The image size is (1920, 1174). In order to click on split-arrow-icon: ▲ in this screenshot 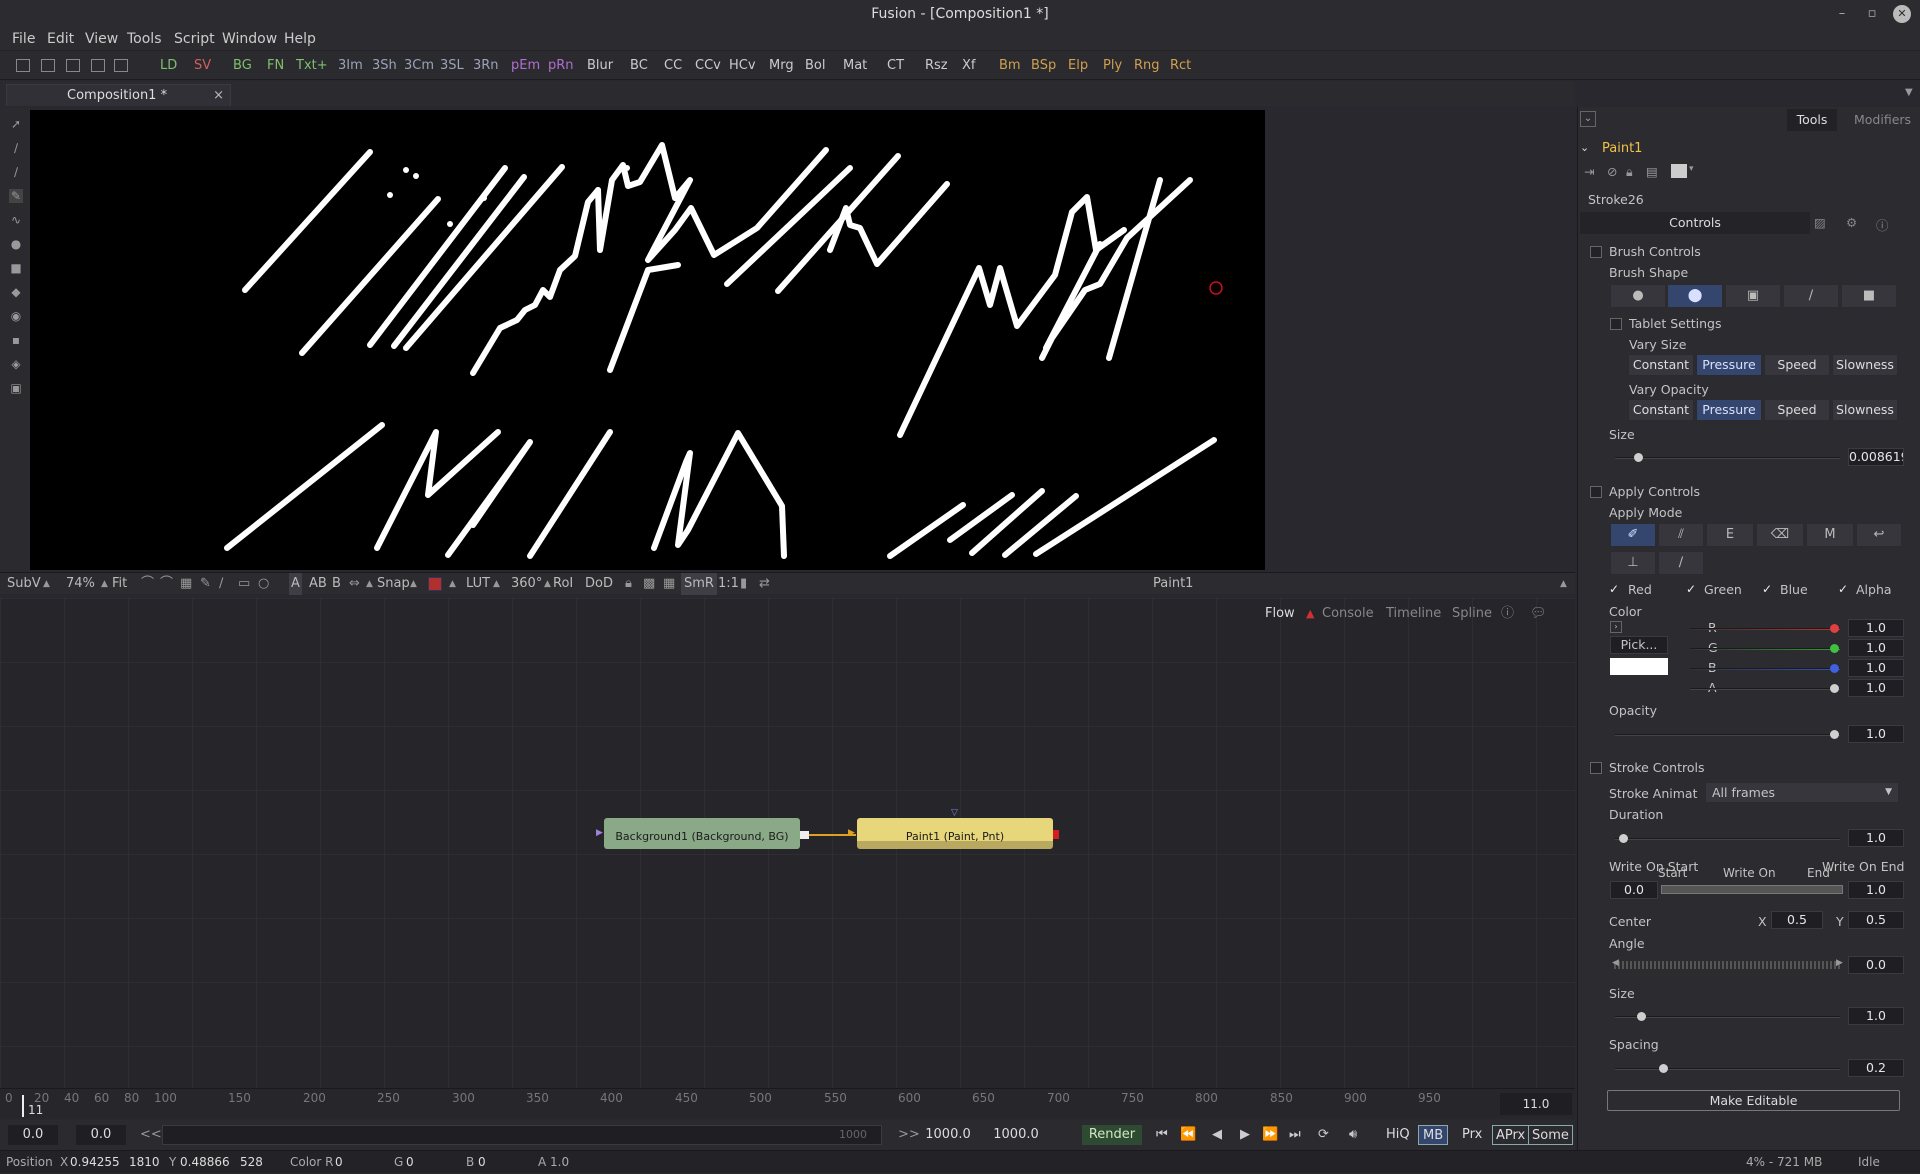, I will do `click(369, 584)`.